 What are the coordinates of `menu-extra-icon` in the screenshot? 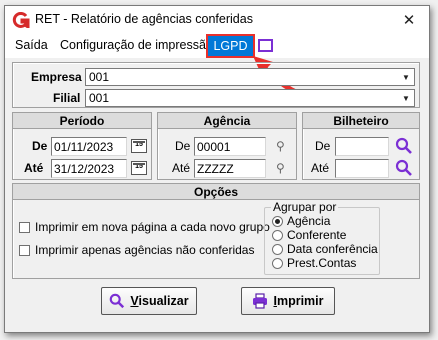 It's located at (265, 45).